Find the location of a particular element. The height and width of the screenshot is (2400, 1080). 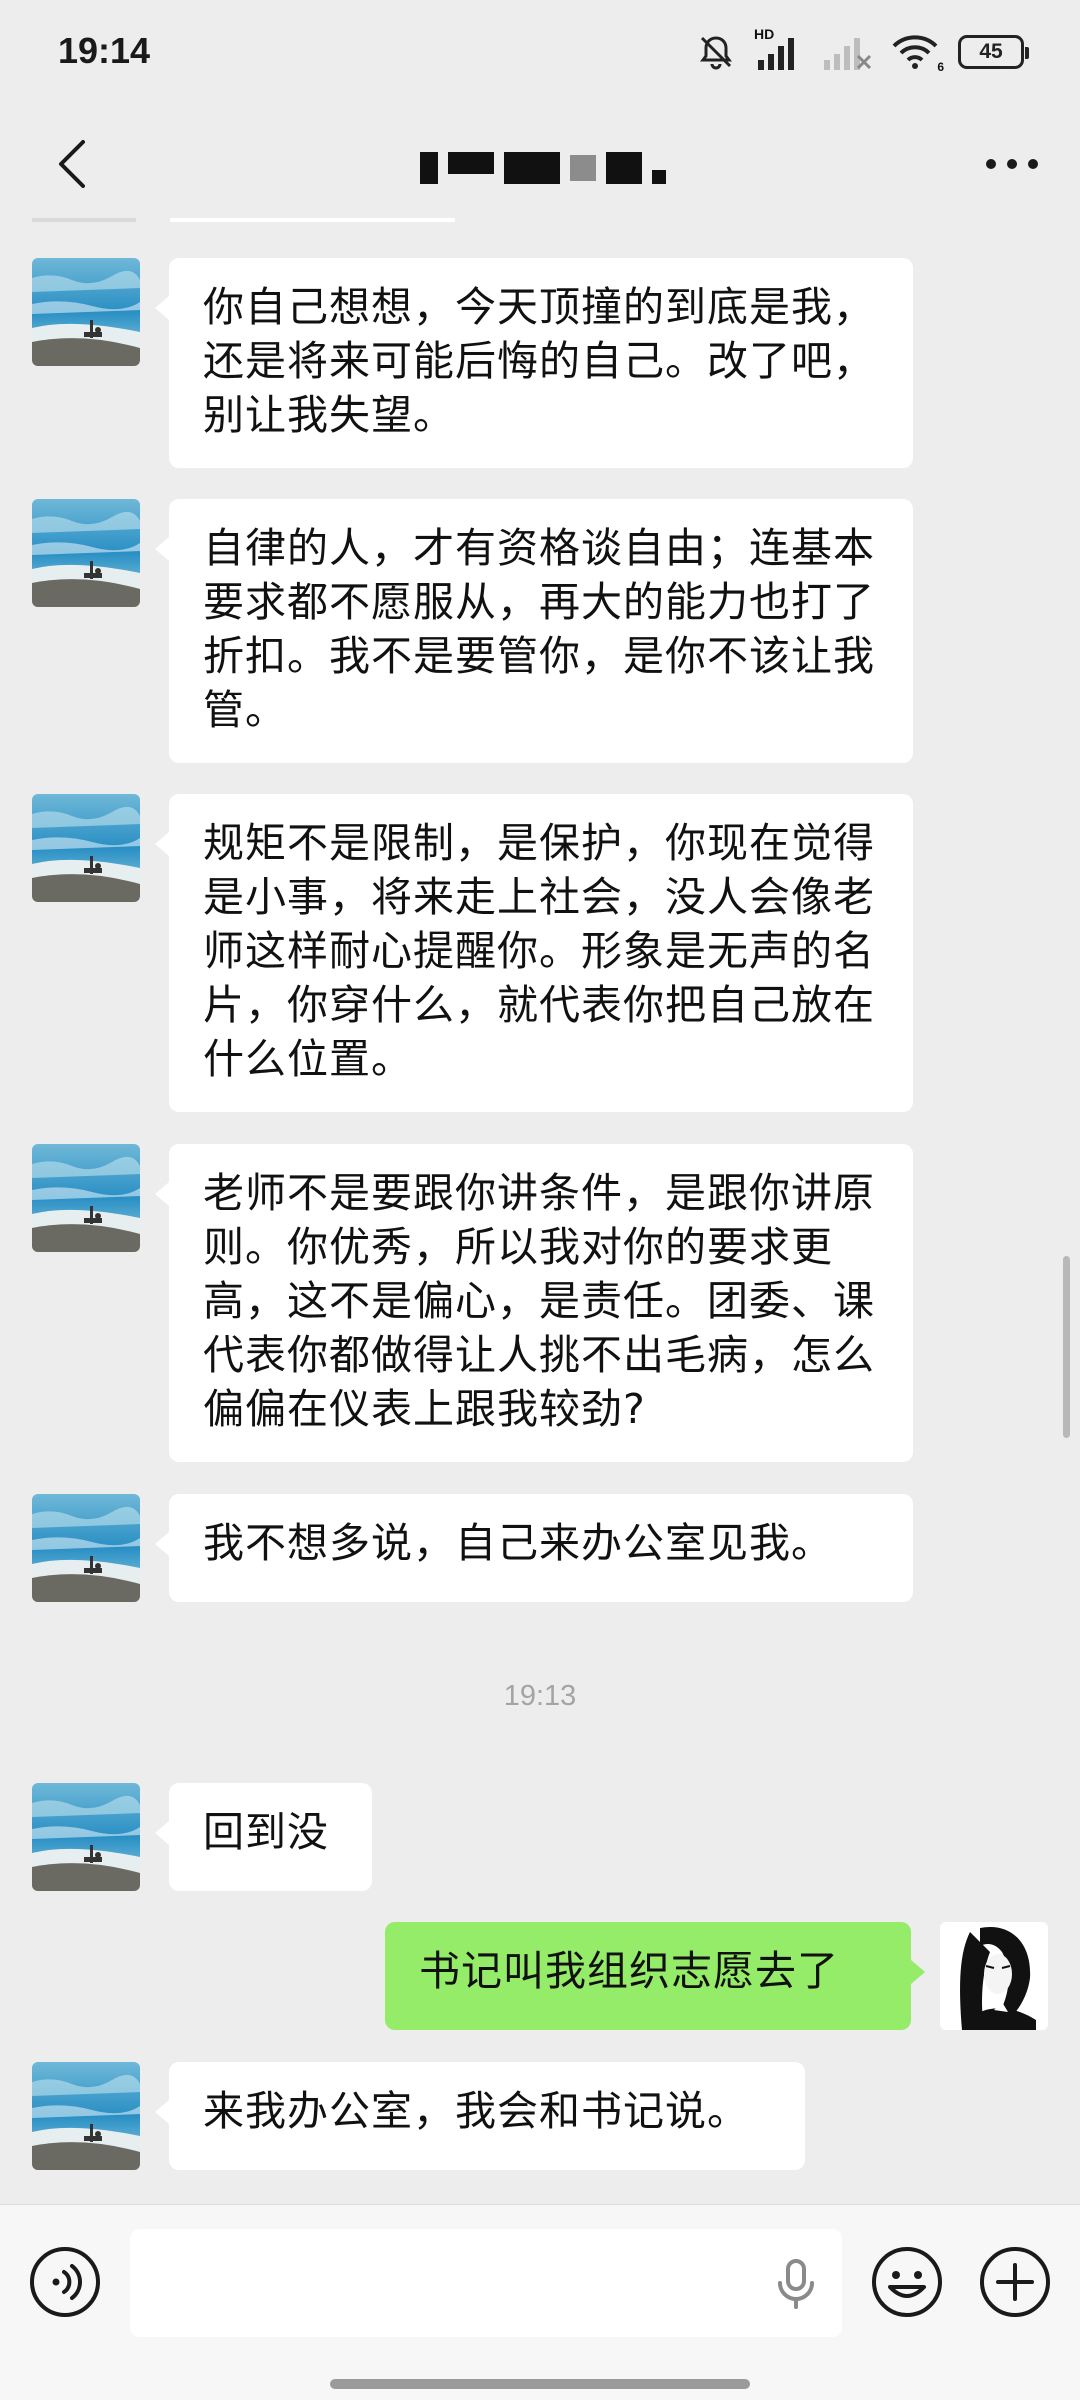

voice-icon is located at coordinates (65, 2282).